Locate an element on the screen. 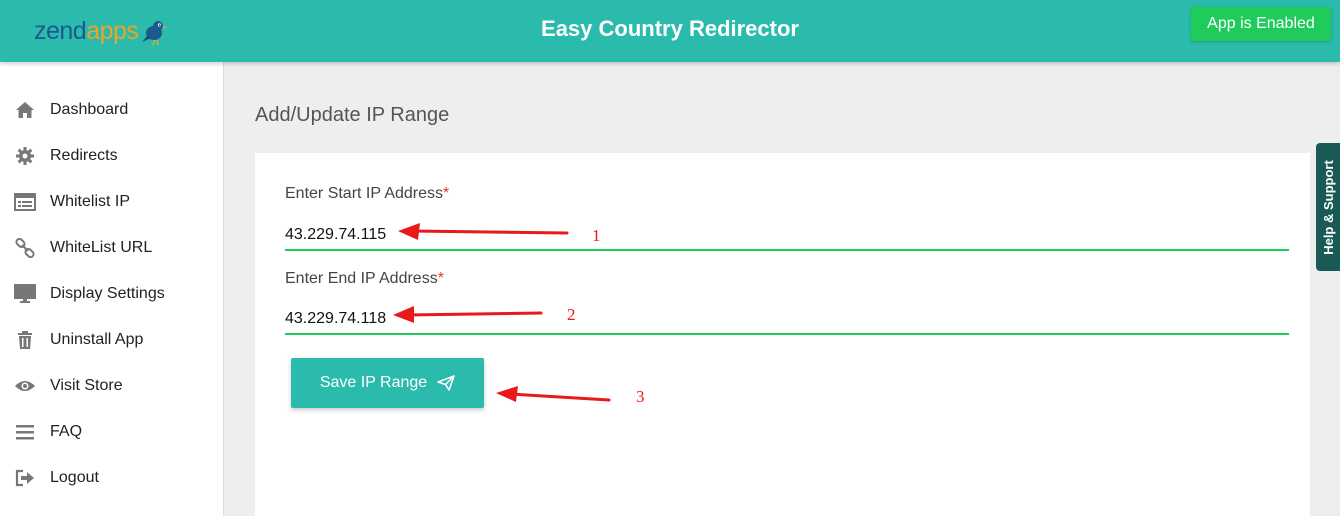 The height and width of the screenshot is (516, 1340). sidebar-item-label: Whitelist IP is located at coordinates (90, 201).